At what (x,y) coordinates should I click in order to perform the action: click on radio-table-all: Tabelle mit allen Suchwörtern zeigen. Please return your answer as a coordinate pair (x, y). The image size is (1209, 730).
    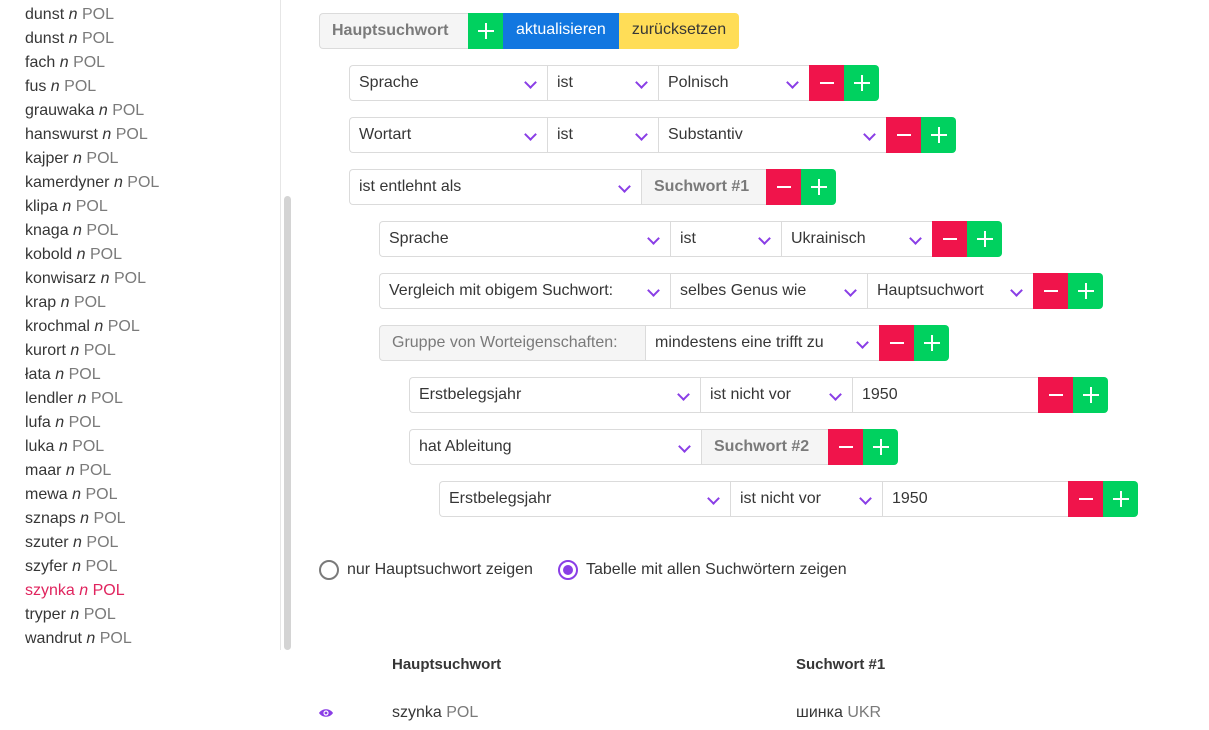
    Looking at the image, I should click on (702, 570).